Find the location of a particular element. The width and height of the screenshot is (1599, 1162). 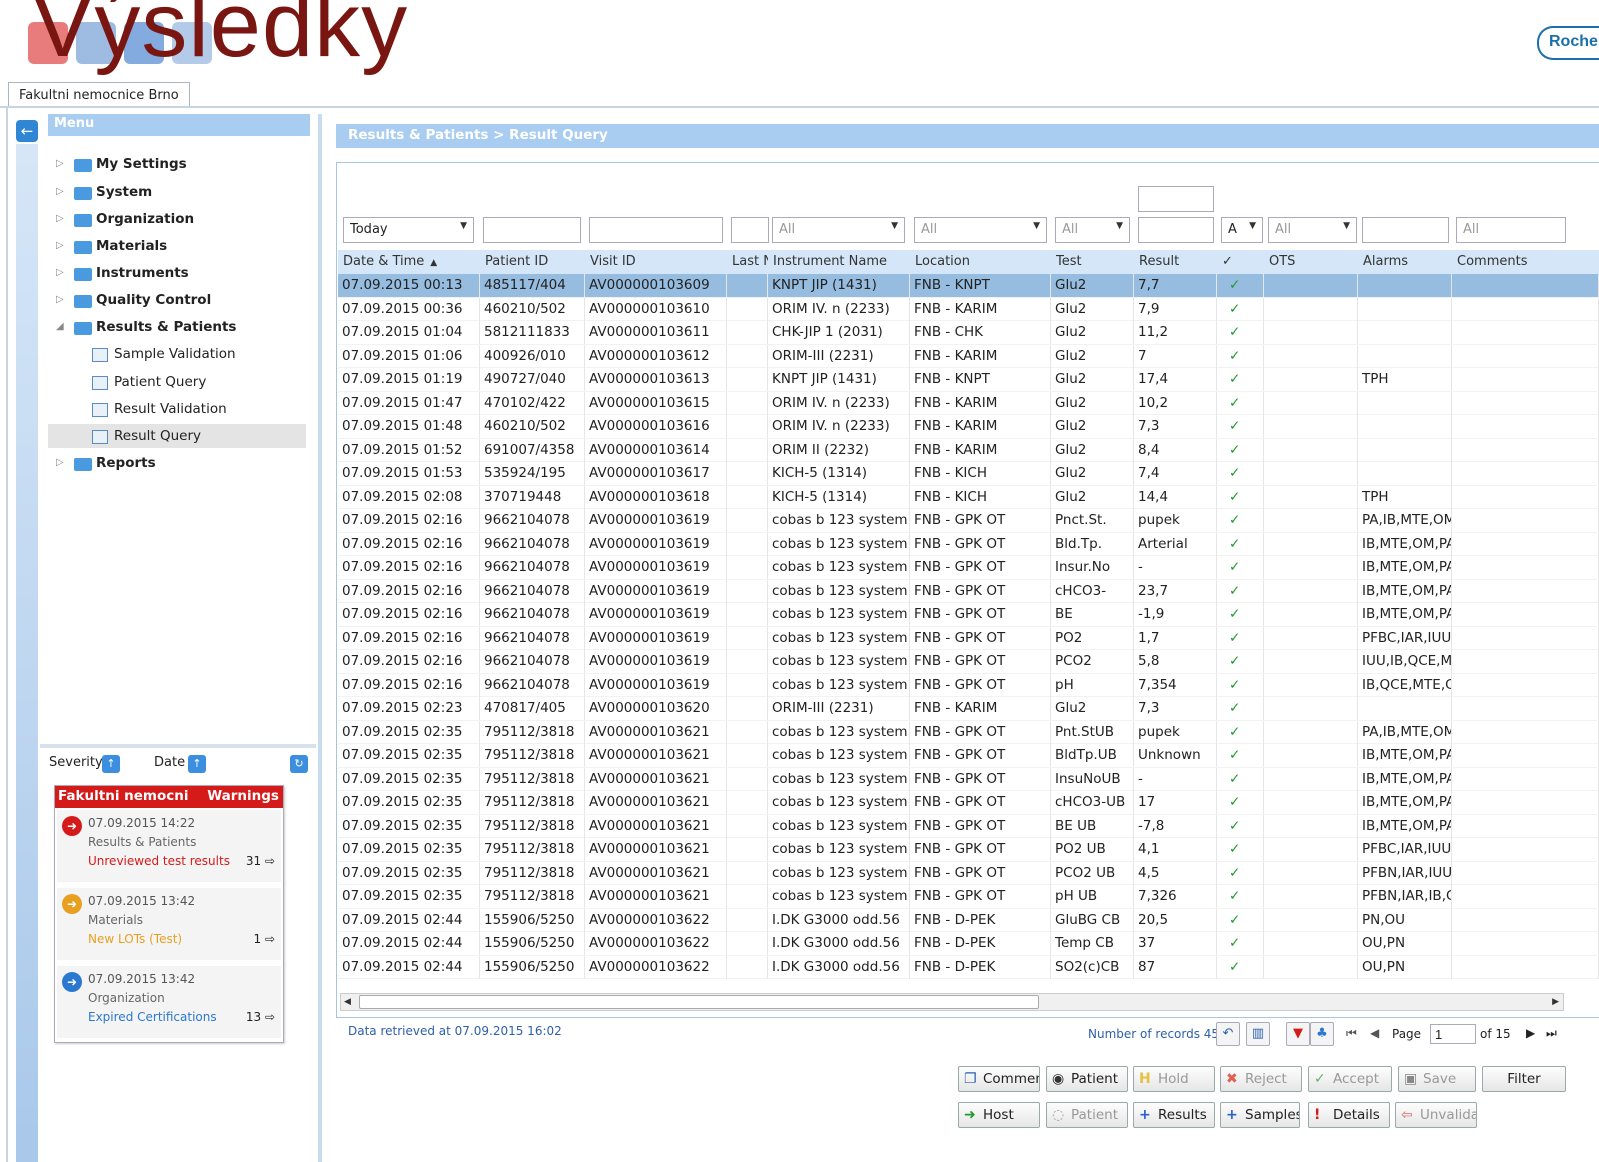

alert-count: 1 ⇨ is located at coordinates (264, 939).